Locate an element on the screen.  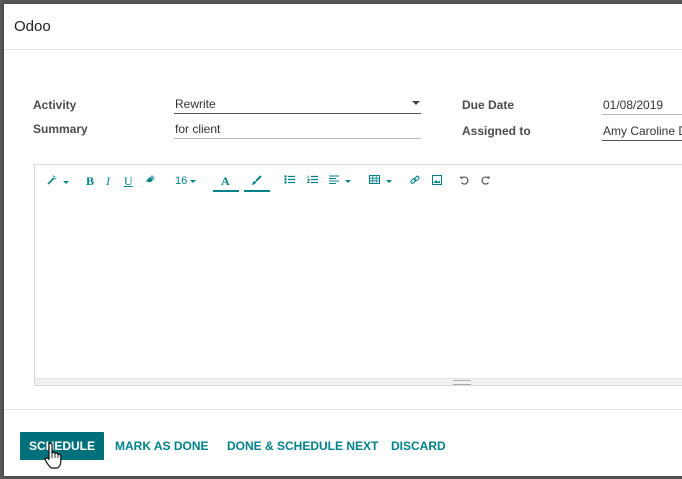
due-date-field: 01/08/2019 is located at coordinates (642, 106).